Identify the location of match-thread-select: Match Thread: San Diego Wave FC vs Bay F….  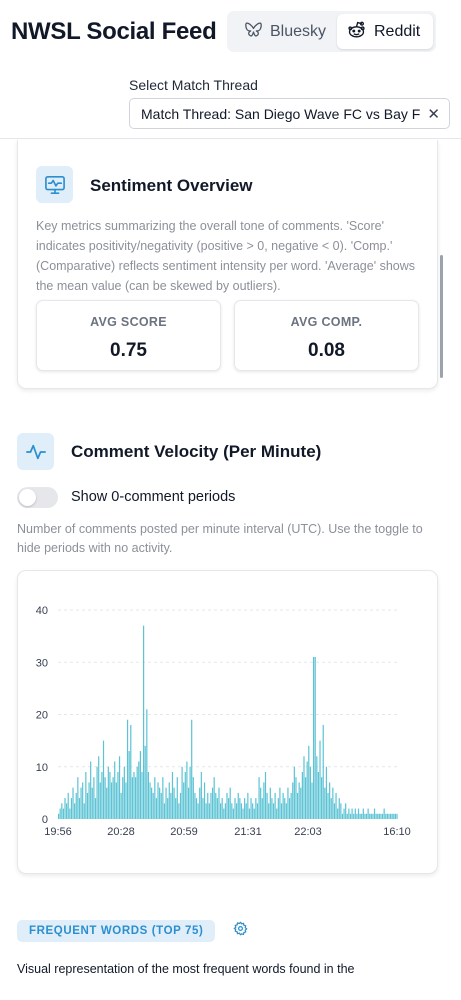
(289, 113).